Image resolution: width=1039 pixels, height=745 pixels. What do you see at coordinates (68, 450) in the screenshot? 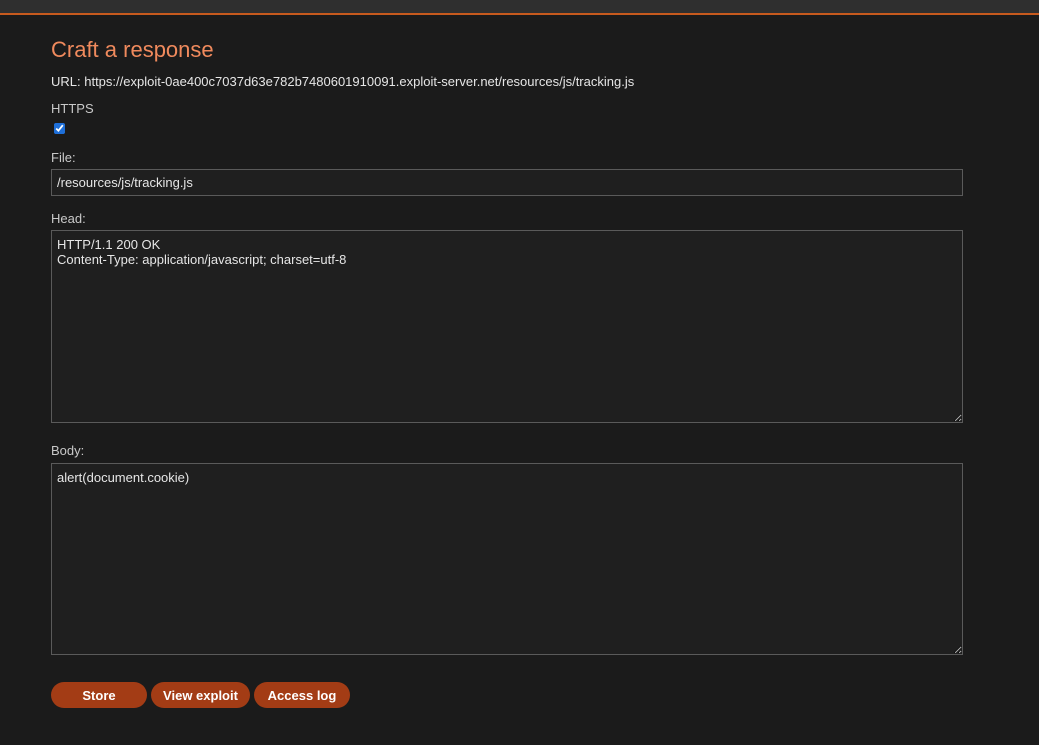
I see `body-label: Body:` at bounding box center [68, 450].